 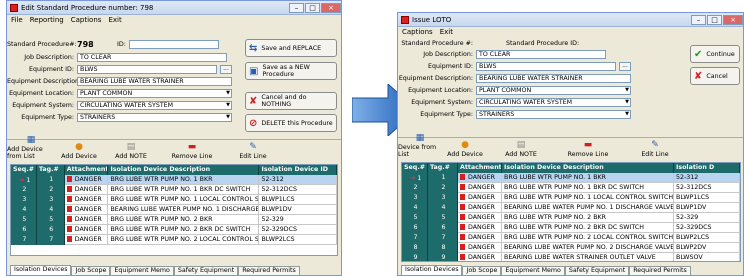 What do you see at coordinates (43, 105) in the screenshot?
I see `label-equipment-system: Equipment System:` at bounding box center [43, 105].